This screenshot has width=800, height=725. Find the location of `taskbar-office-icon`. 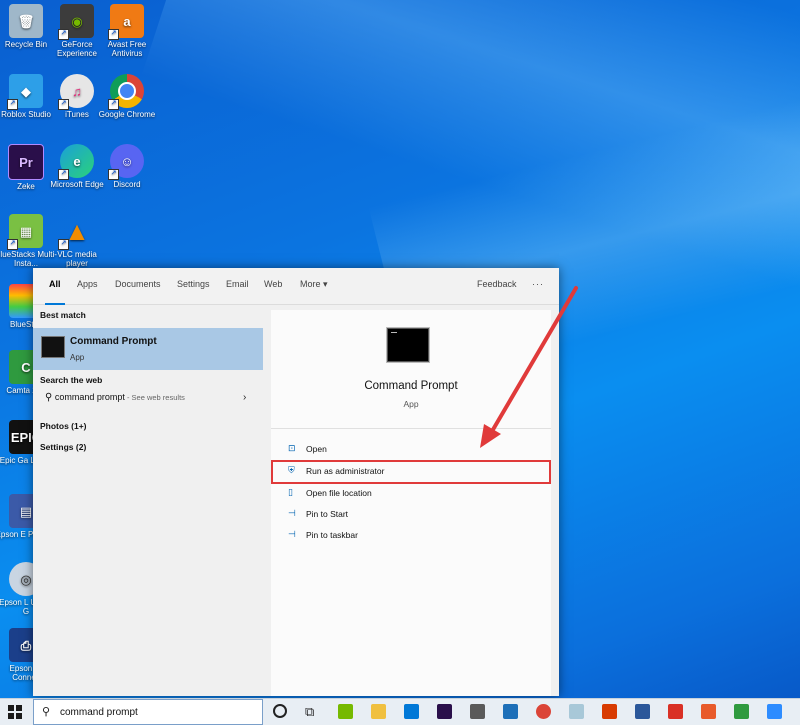

taskbar-office-icon is located at coordinates (609, 711).